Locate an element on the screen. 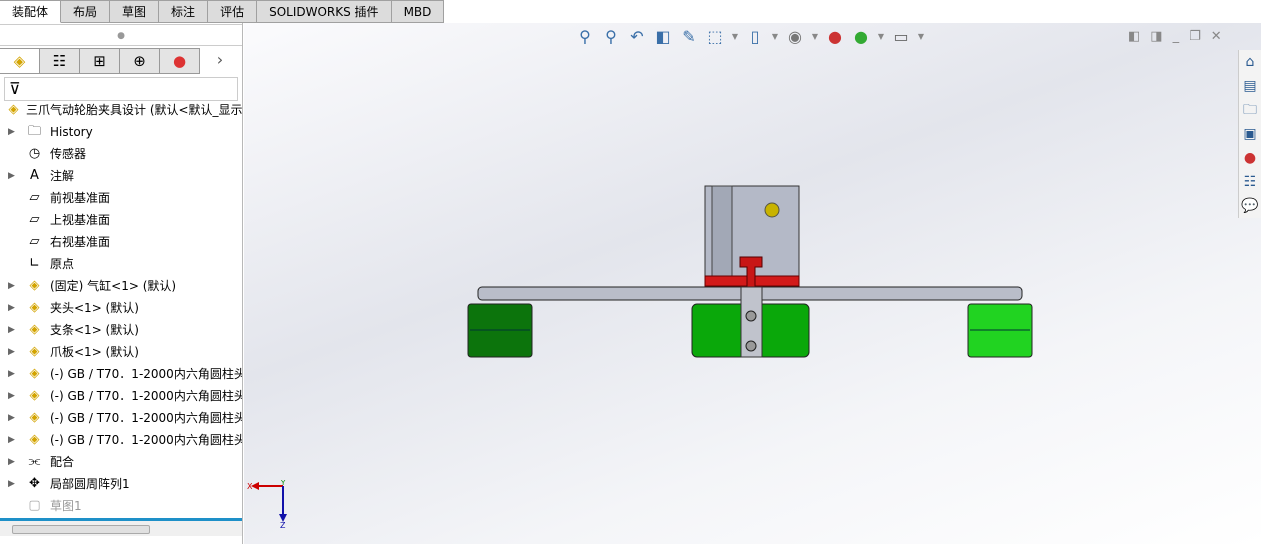 This screenshot has width=1261, height=544. tree-root: ◈ 三爪气动轮胎夹具设计 (默认<默认_显示 is located at coordinates (121, 110).